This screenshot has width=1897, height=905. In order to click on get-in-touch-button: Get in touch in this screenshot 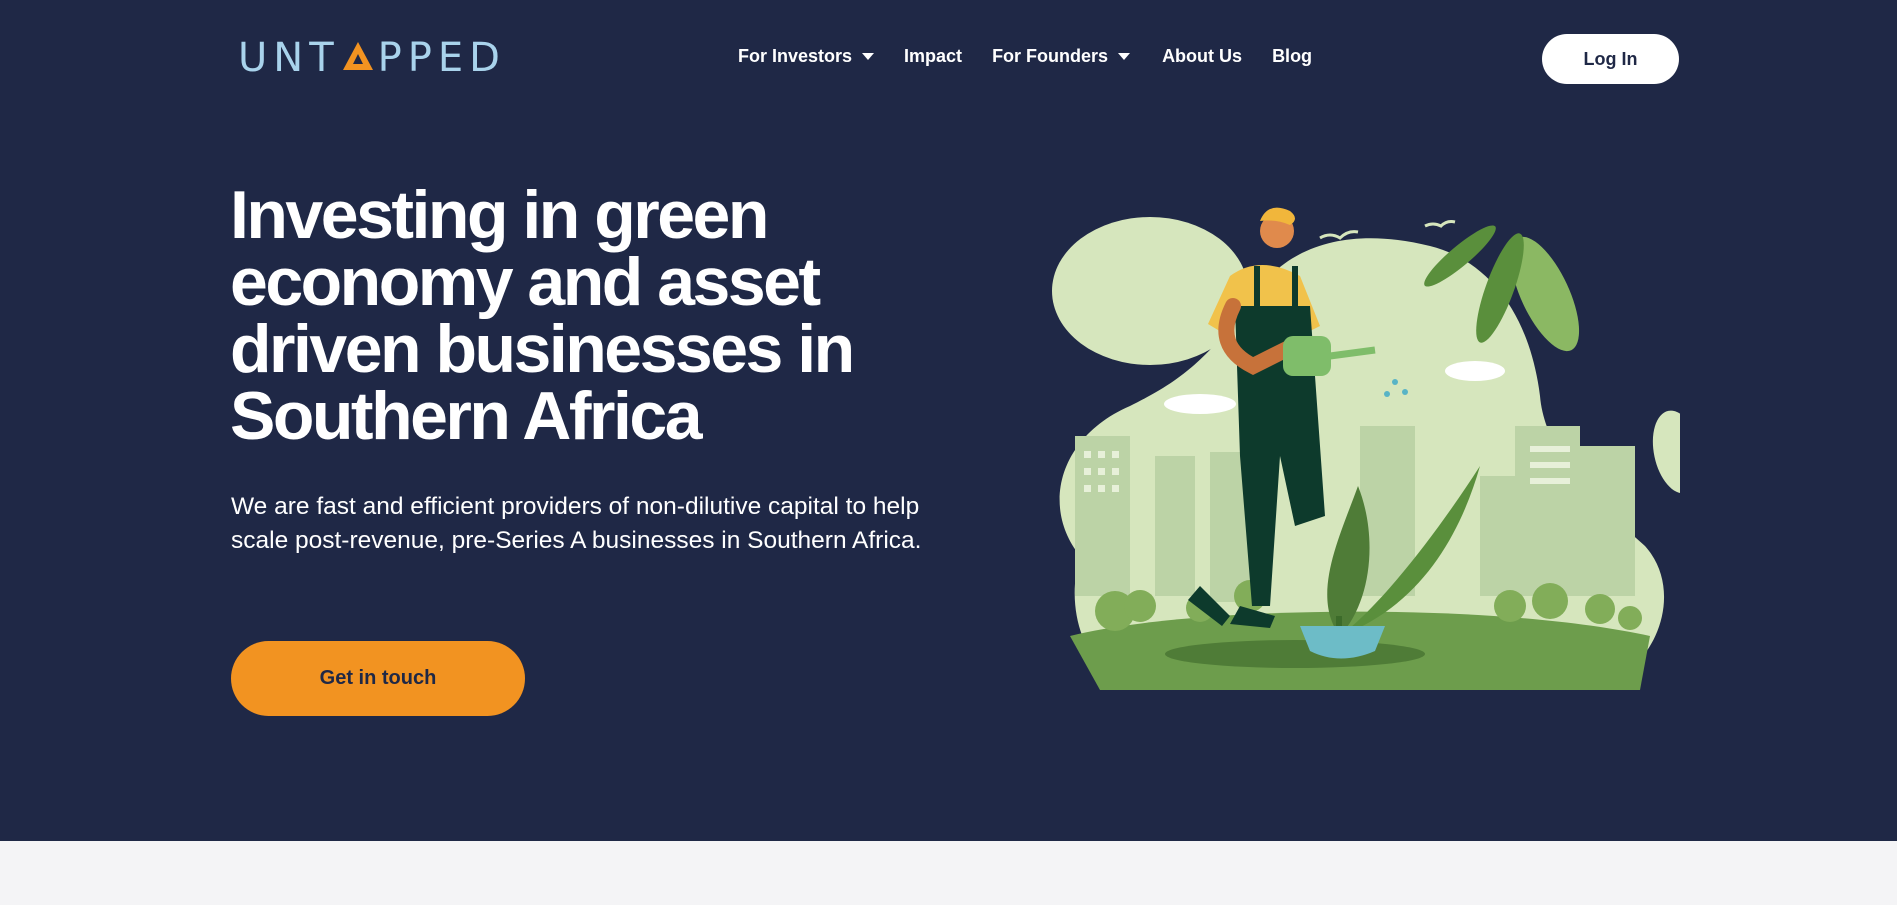, I will do `click(378, 678)`.